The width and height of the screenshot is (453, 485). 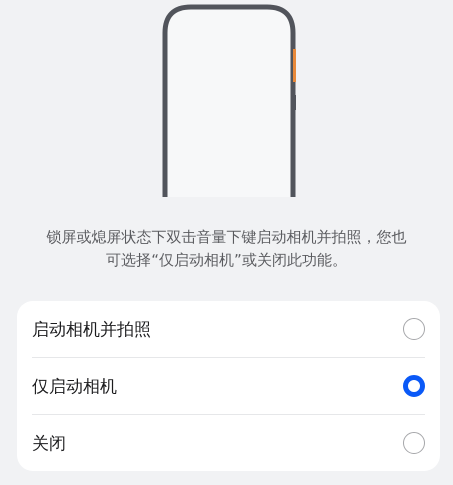 What do you see at coordinates (74, 387) in the screenshot?
I see `option-label: 仅启动相机` at bounding box center [74, 387].